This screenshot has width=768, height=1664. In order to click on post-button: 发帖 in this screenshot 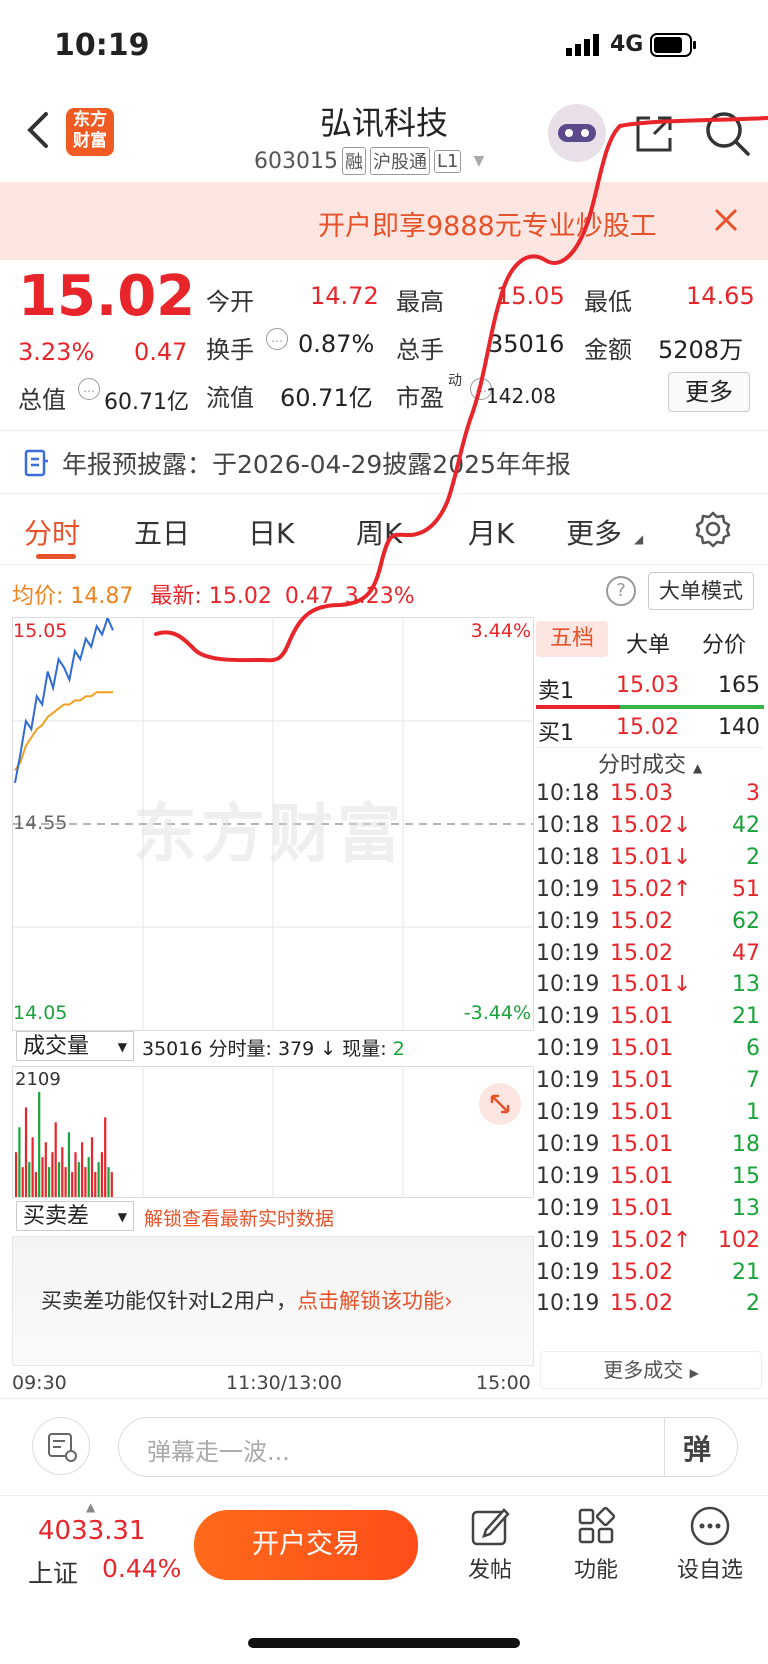, I will do `click(490, 1544)`.